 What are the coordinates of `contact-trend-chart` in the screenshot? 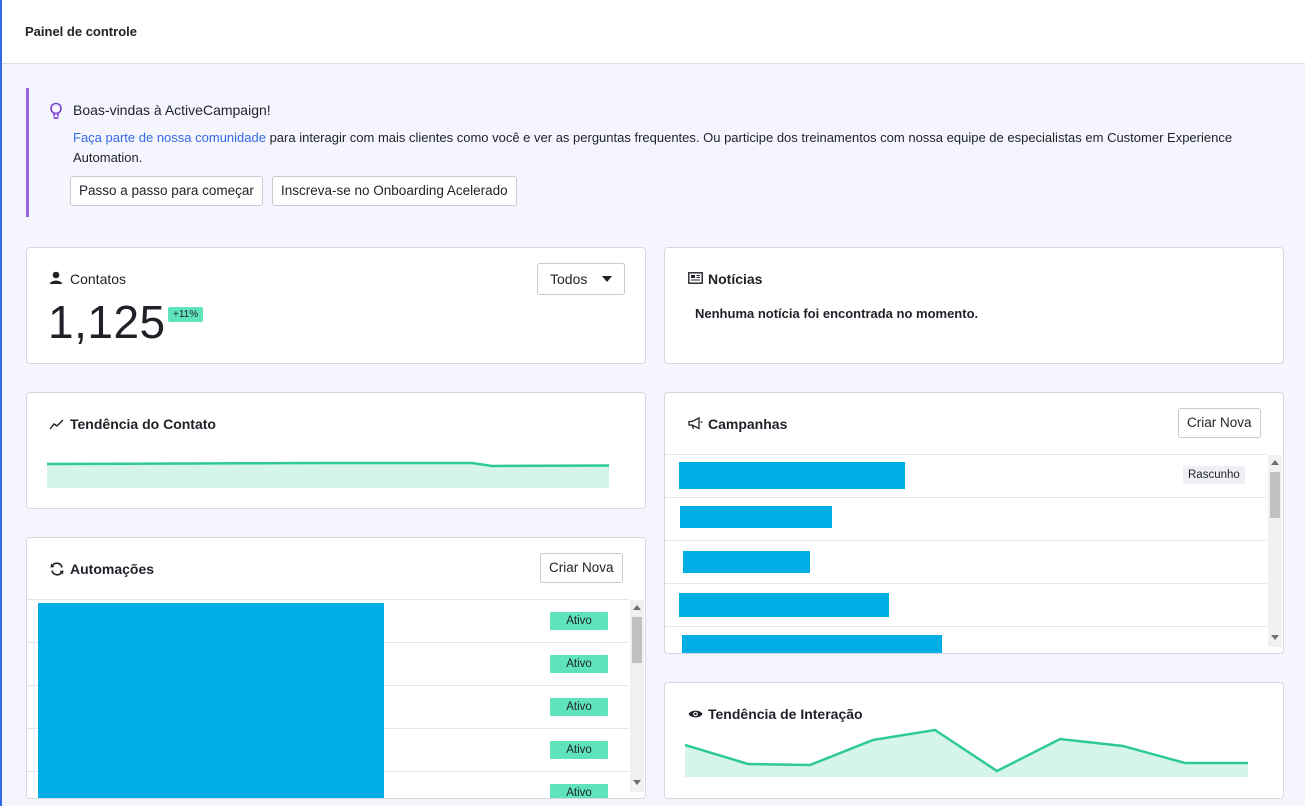 It's located at (328, 474).